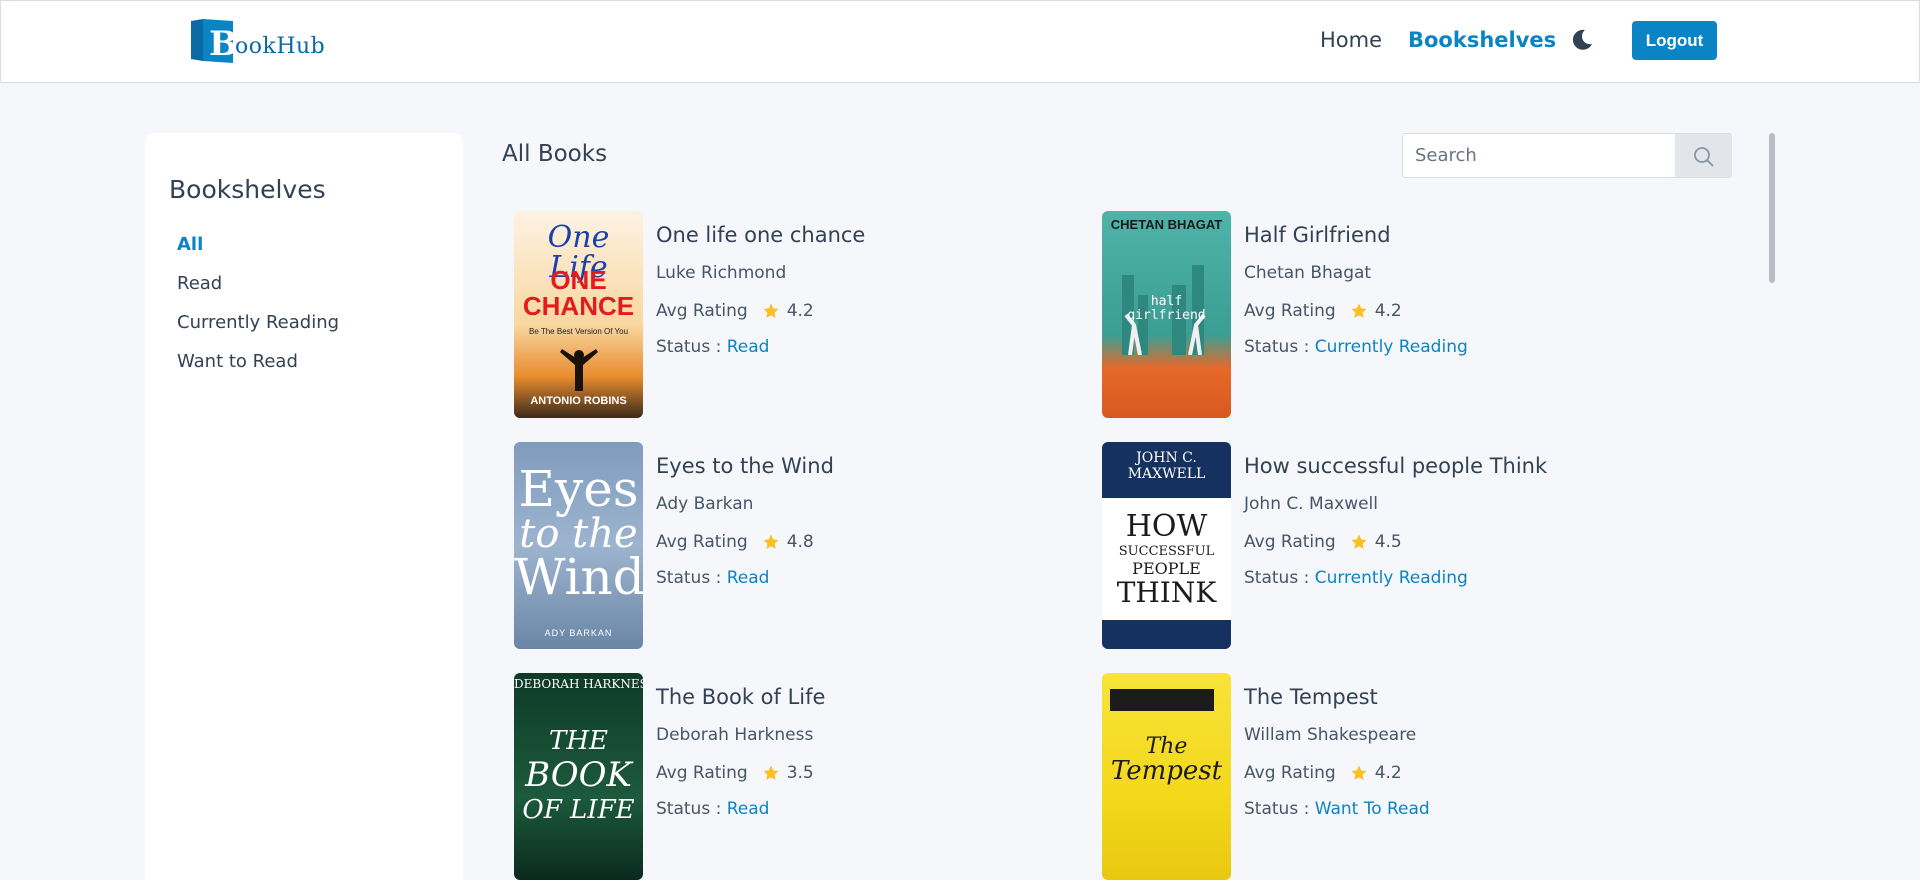  I want to click on rating-value: 4.8, so click(800, 542).